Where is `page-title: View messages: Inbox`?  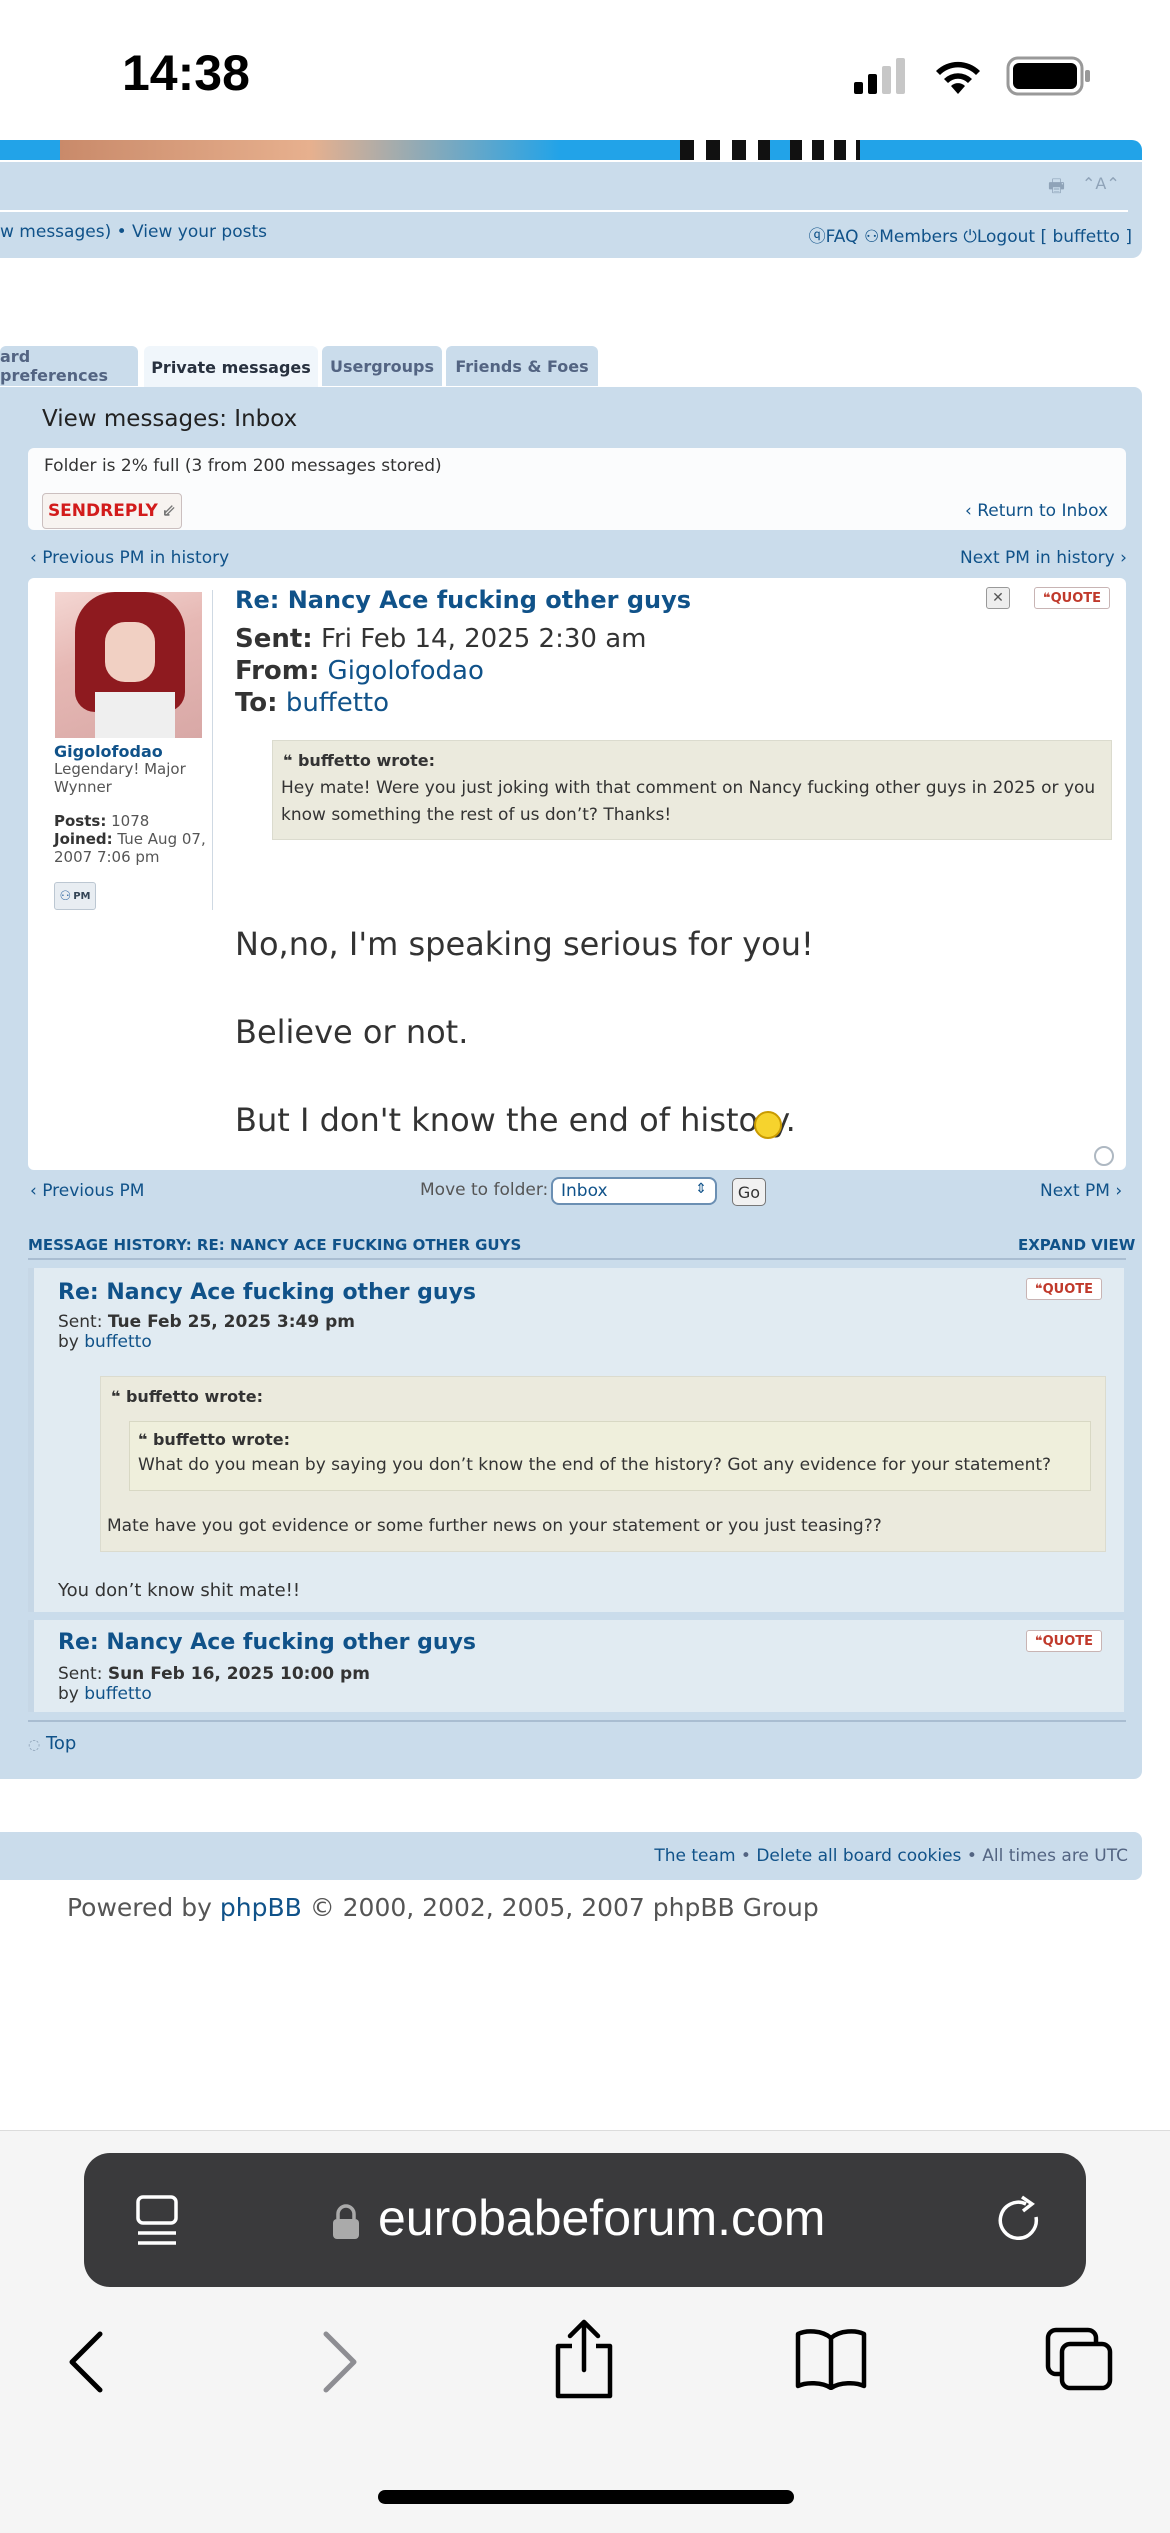
page-title: View messages: Inbox is located at coordinates (170, 419).